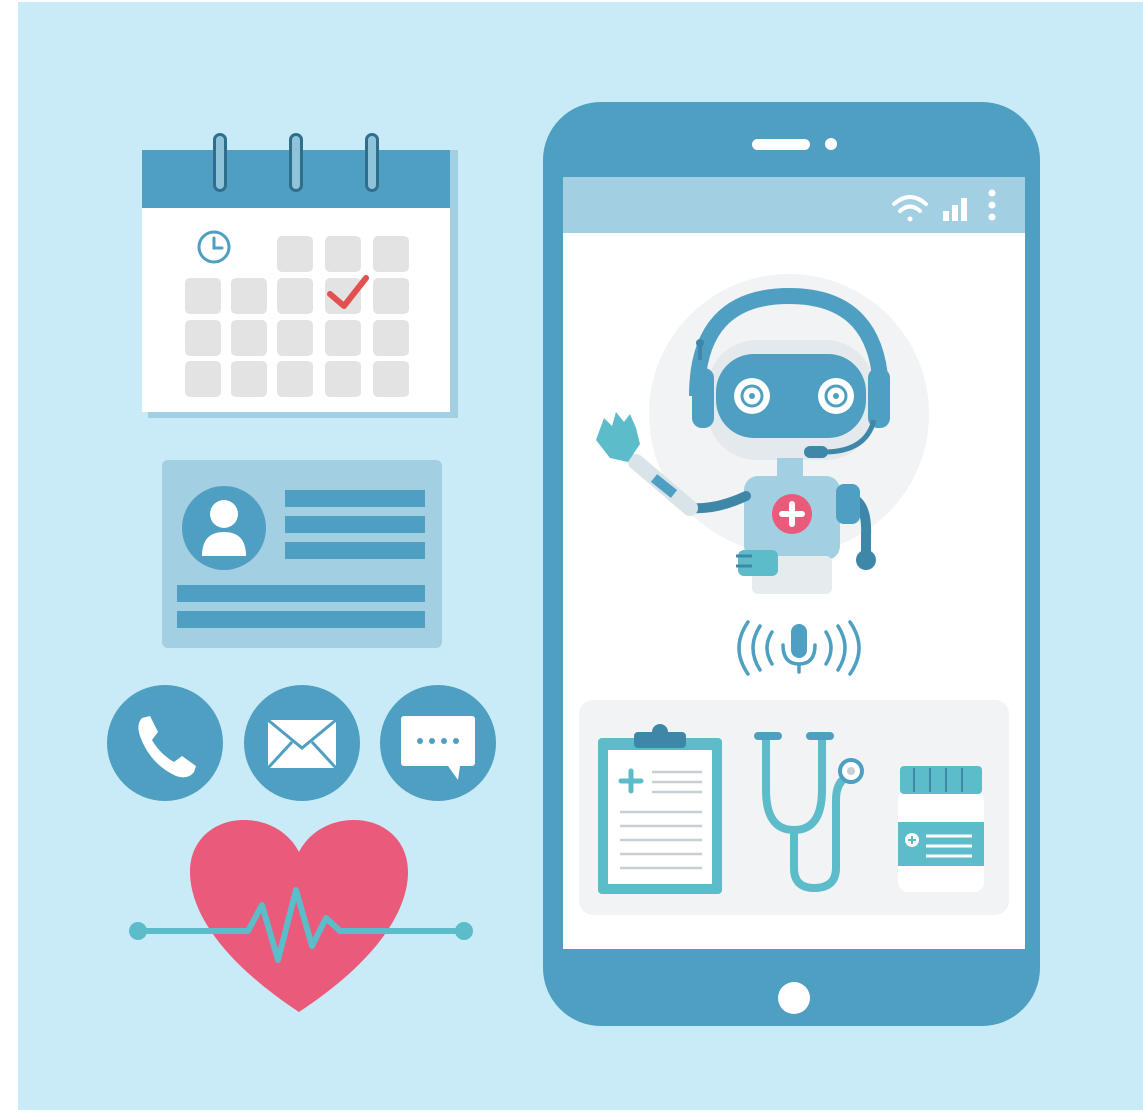  What do you see at coordinates (781, 144) in the screenshot?
I see `speaker-slot` at bounding box center [781, 144].